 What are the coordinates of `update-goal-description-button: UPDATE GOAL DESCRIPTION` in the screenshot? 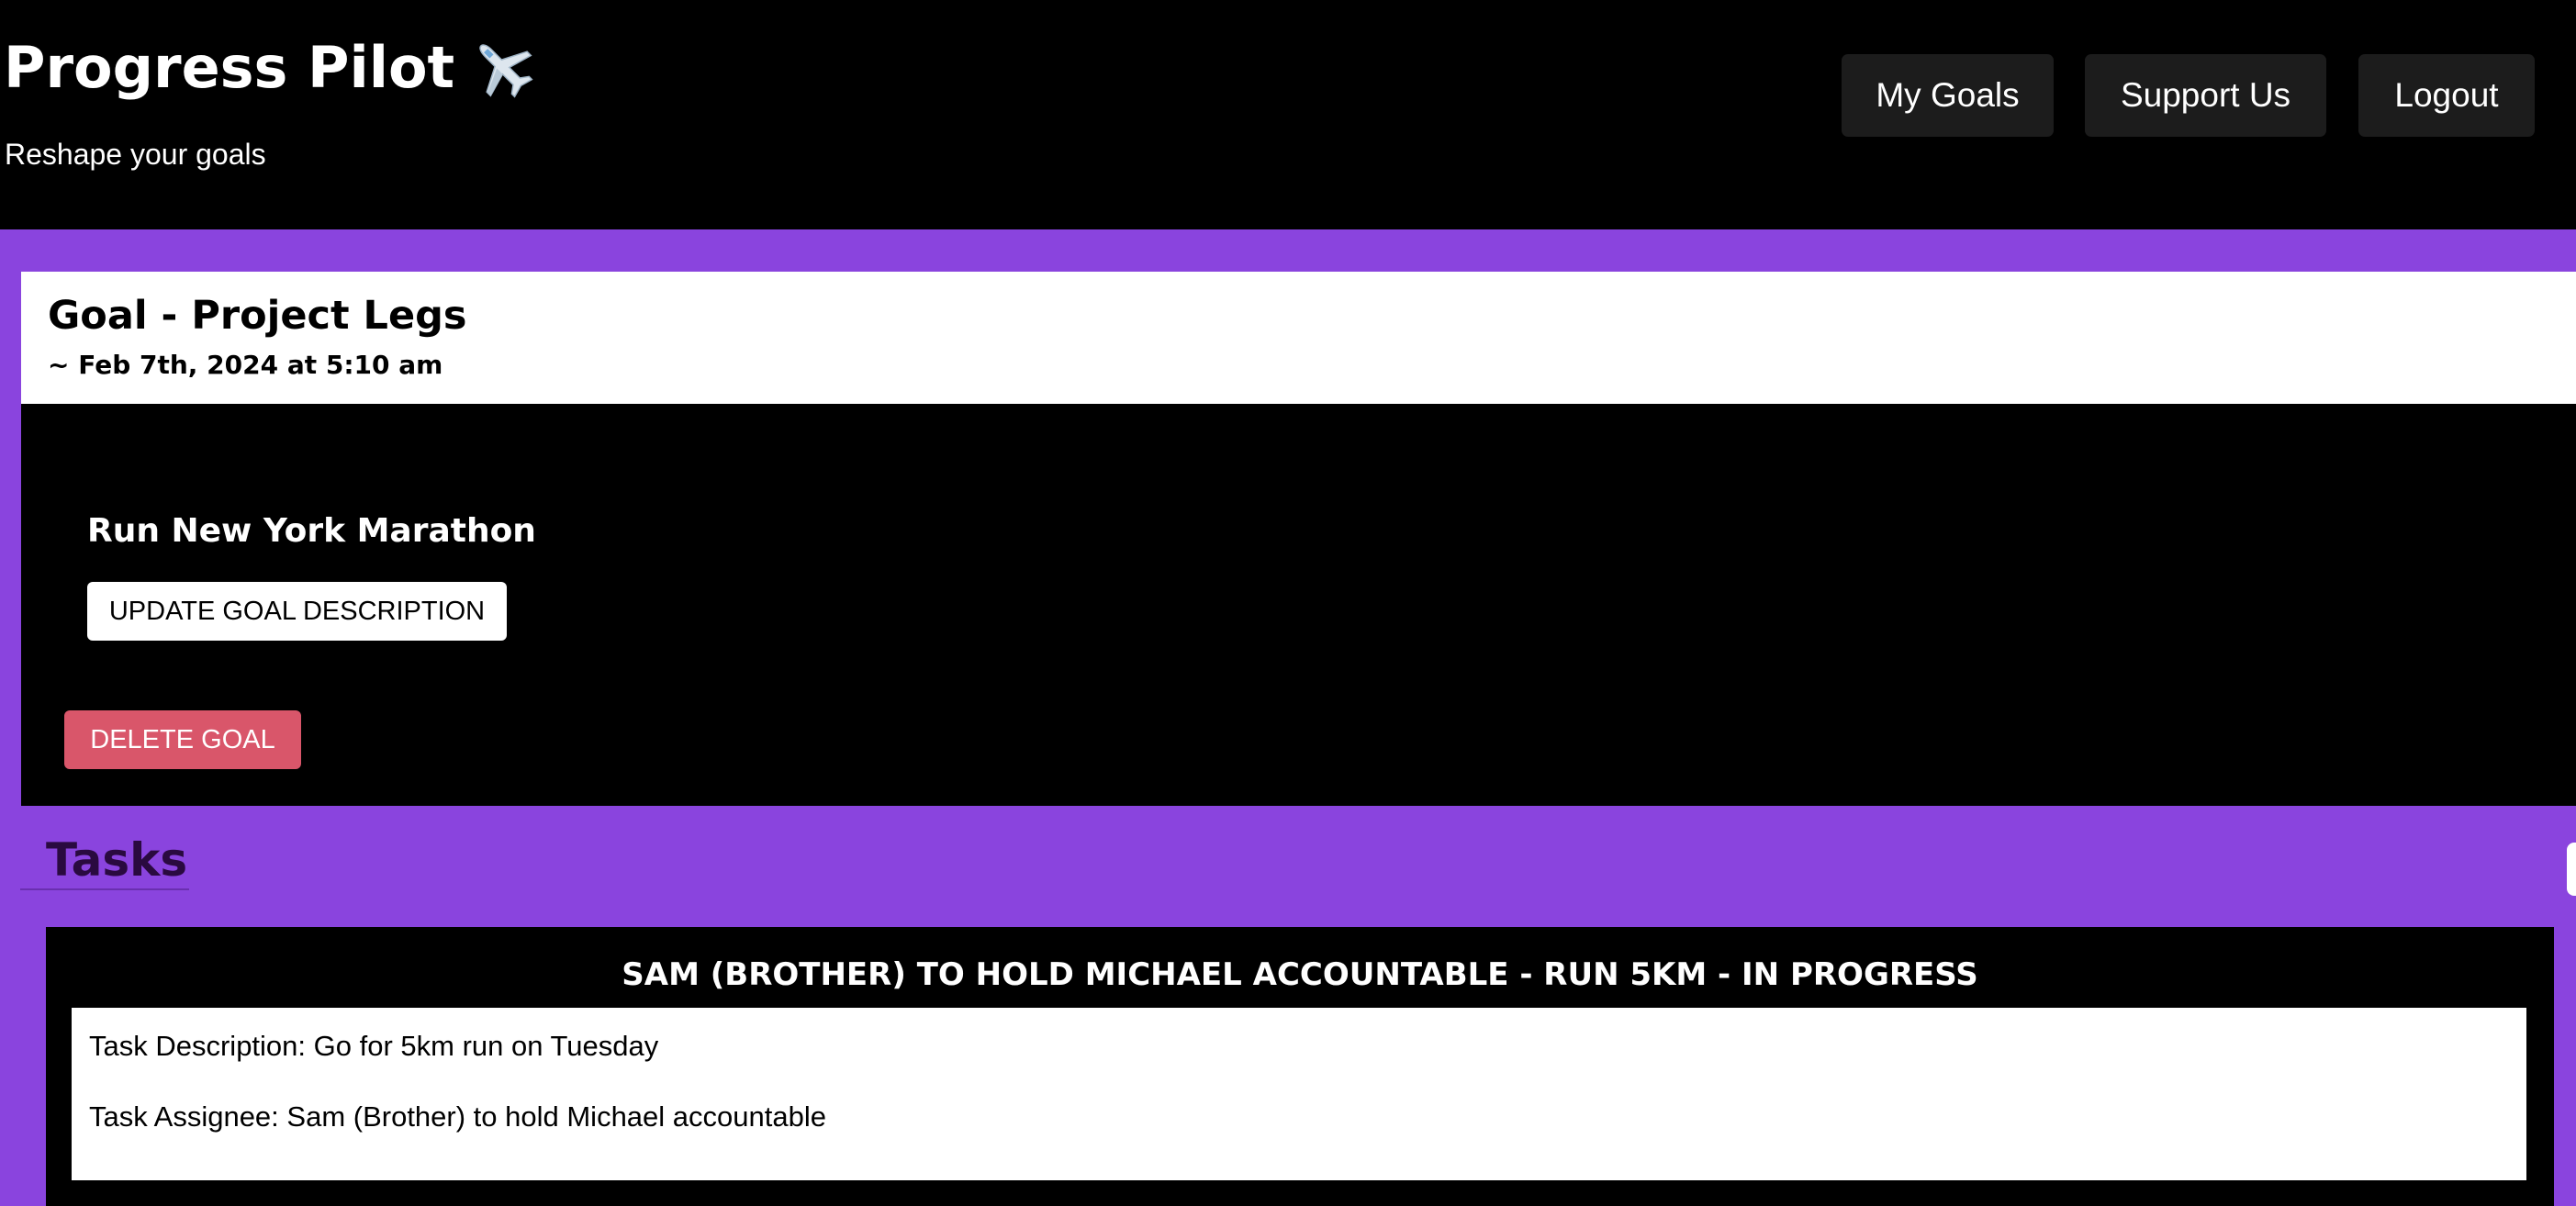 It's located at (297, 611).